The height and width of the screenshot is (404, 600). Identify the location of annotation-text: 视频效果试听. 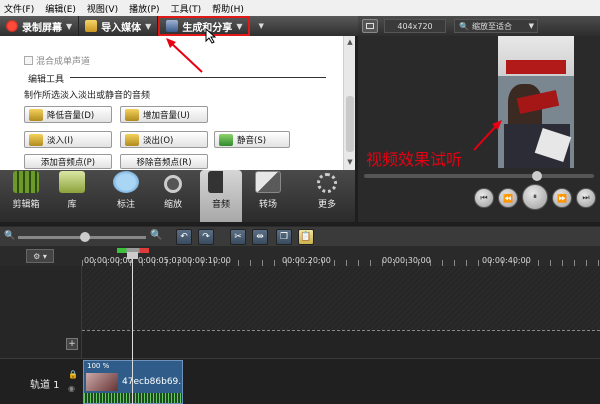
(414, 159).